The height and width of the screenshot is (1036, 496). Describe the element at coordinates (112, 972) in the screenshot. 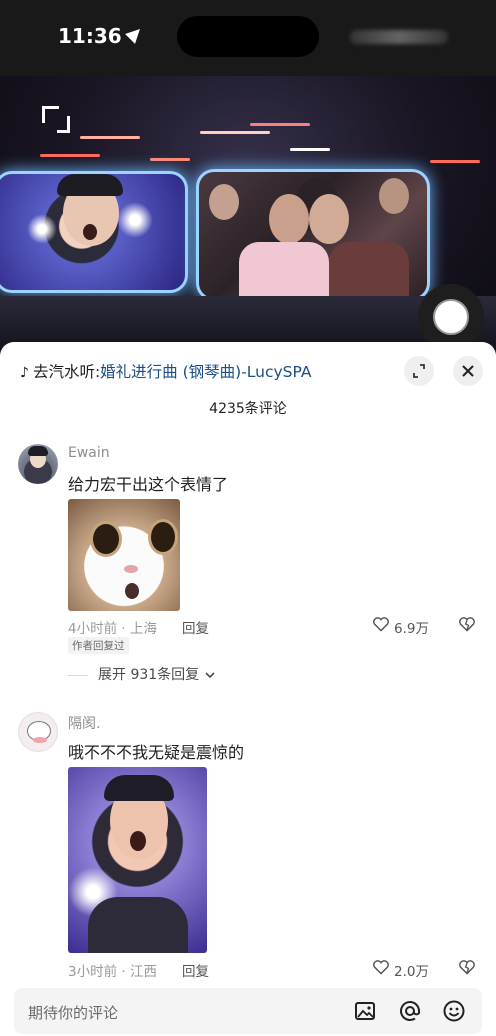

I see `comment-meta: 3小时前 · 江西` at that location.